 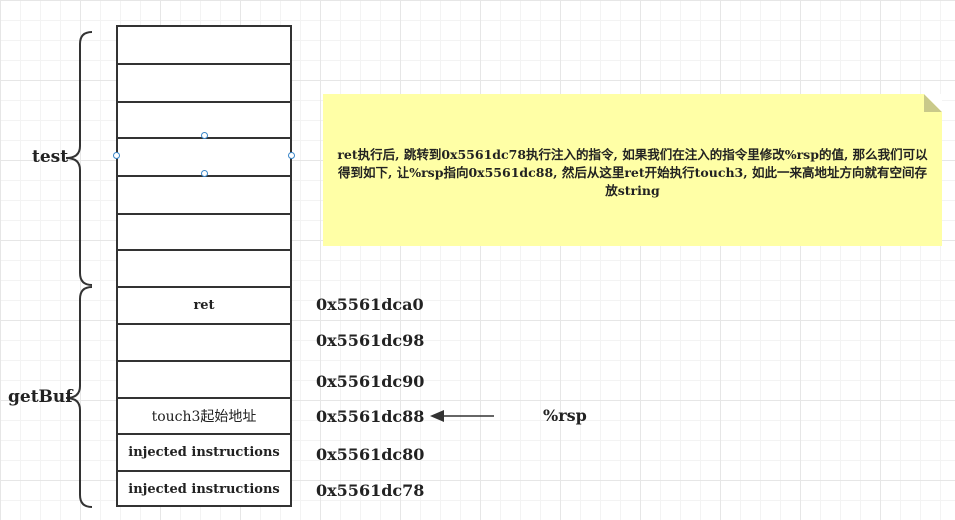 What do you see at coordinates (204, 415) in the screenshot?
I see `touch3-cell: touch3起始地址` at bounding box center [204, 415].